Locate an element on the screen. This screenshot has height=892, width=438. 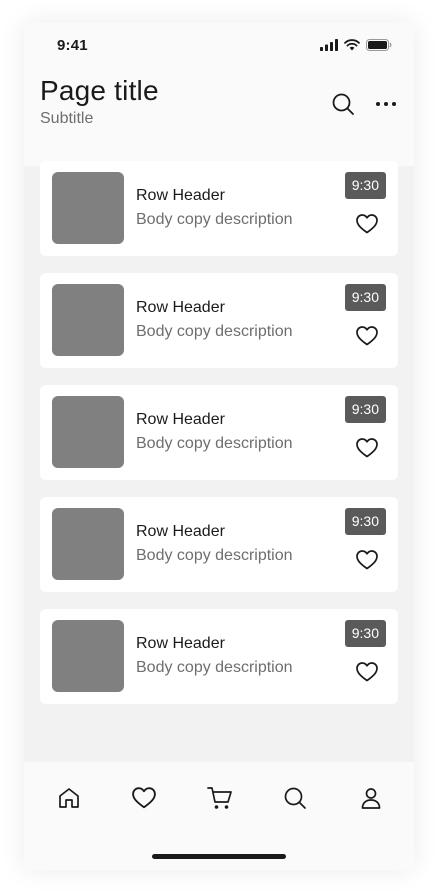
status-bar: 9:41 is located at coordinates (219, 46).